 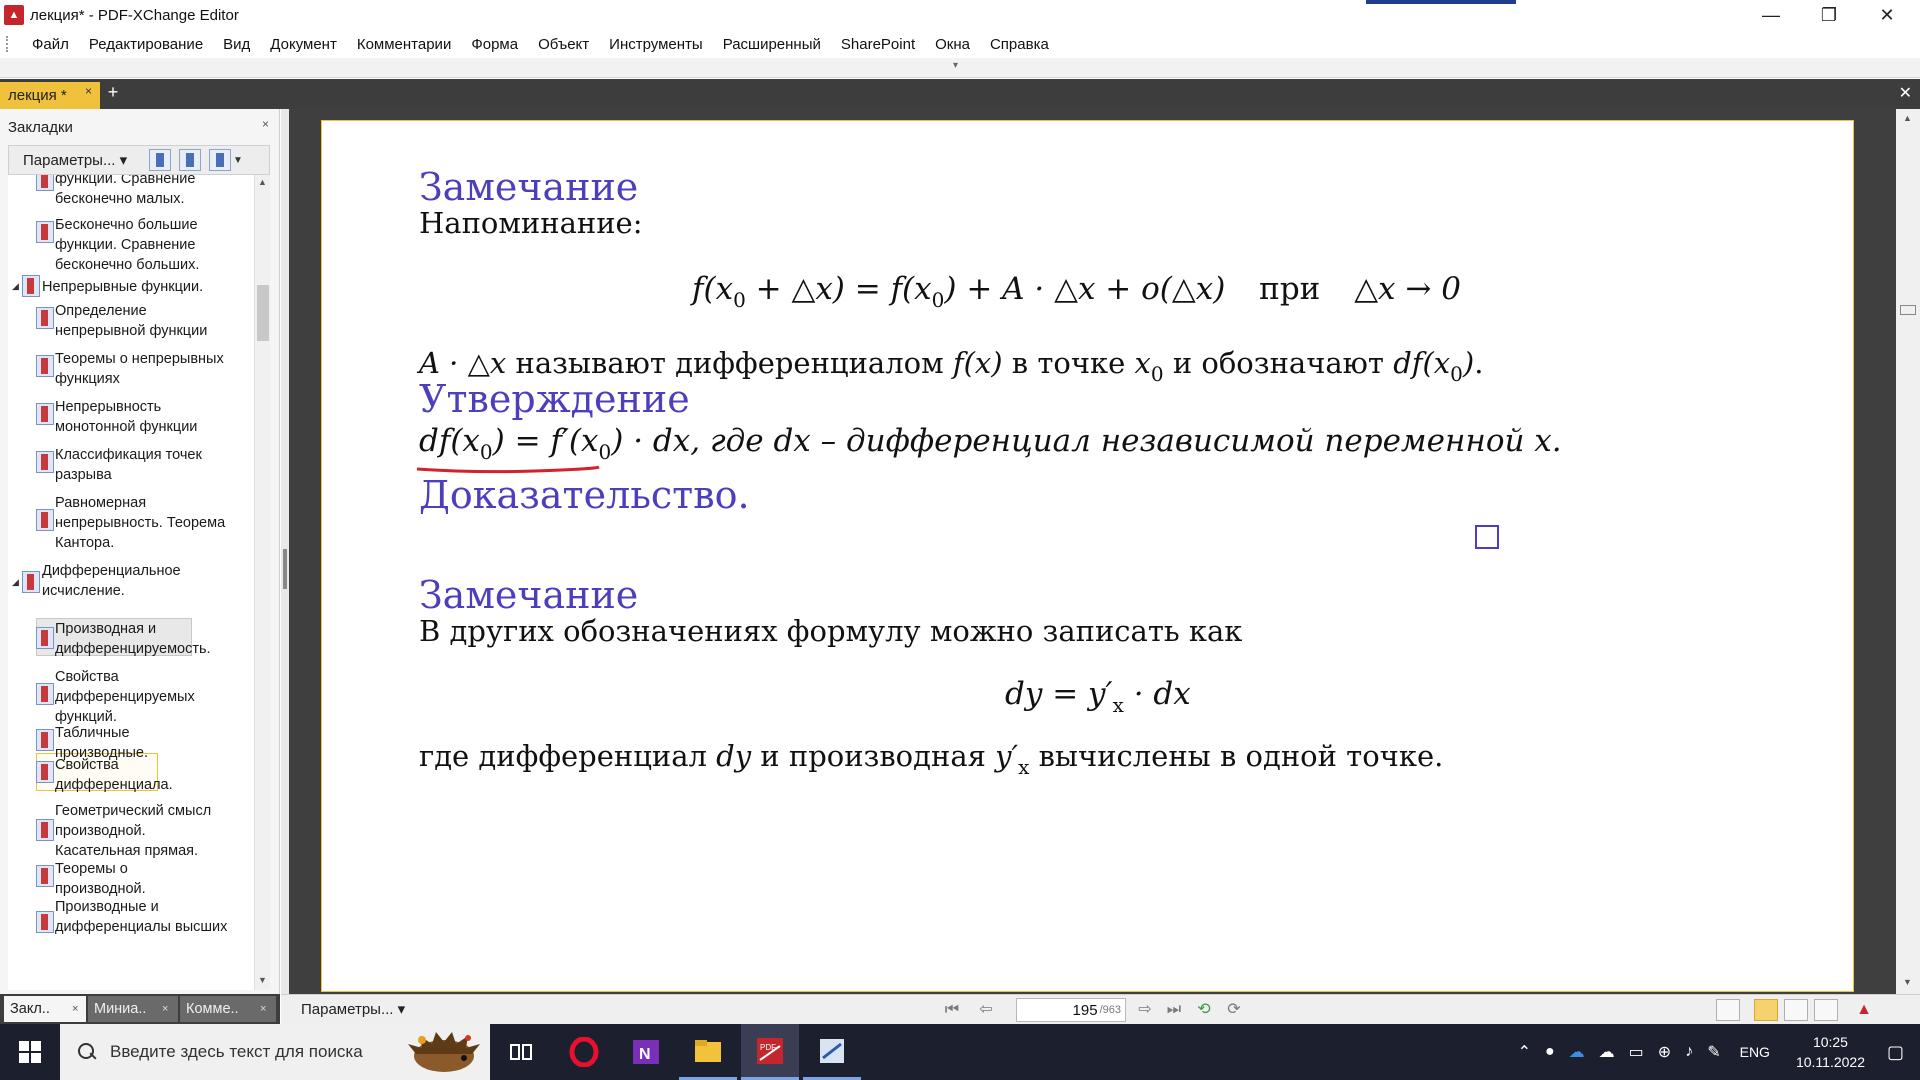 What do you see at coordinates (75, 160) in the screenshot?
I see `bookmark-options-dropdown: Параметры... ▾` at bounding box center [75, 160].